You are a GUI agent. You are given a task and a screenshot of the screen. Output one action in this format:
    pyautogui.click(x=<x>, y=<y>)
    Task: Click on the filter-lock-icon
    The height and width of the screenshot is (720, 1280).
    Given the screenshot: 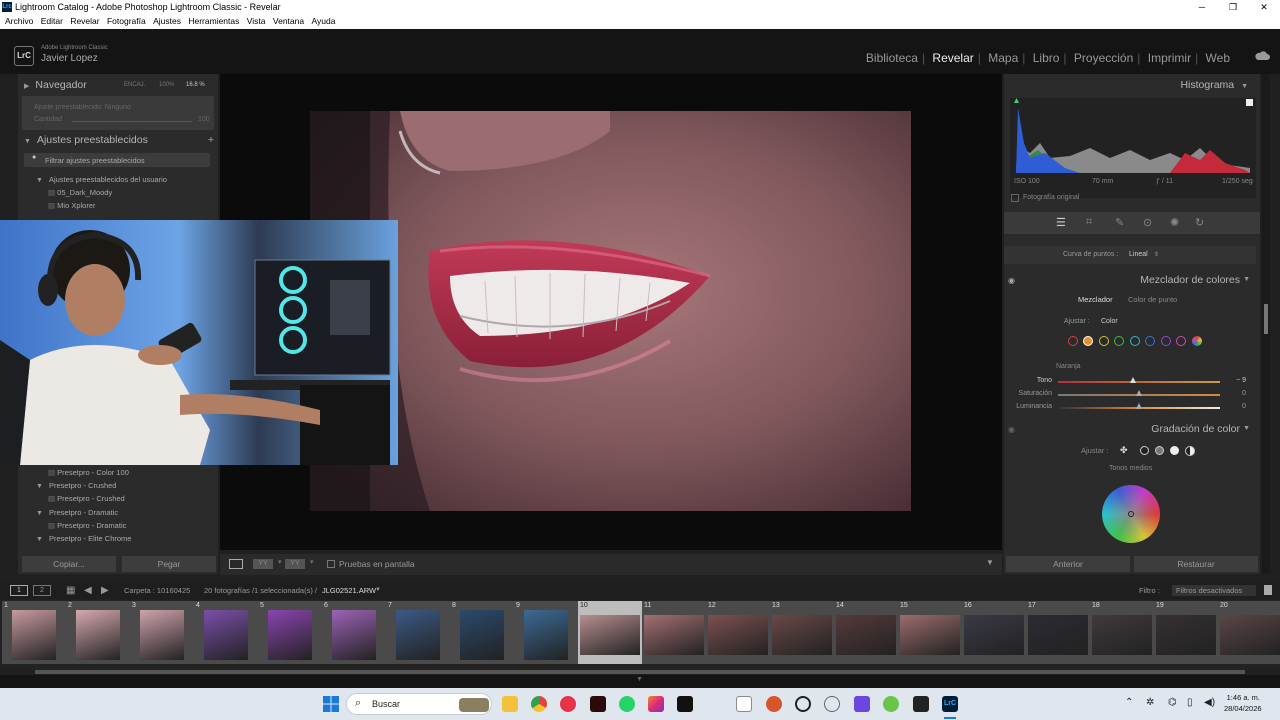 What is the action you would take?
    pyautogui.click(x=1268, y=590)
    